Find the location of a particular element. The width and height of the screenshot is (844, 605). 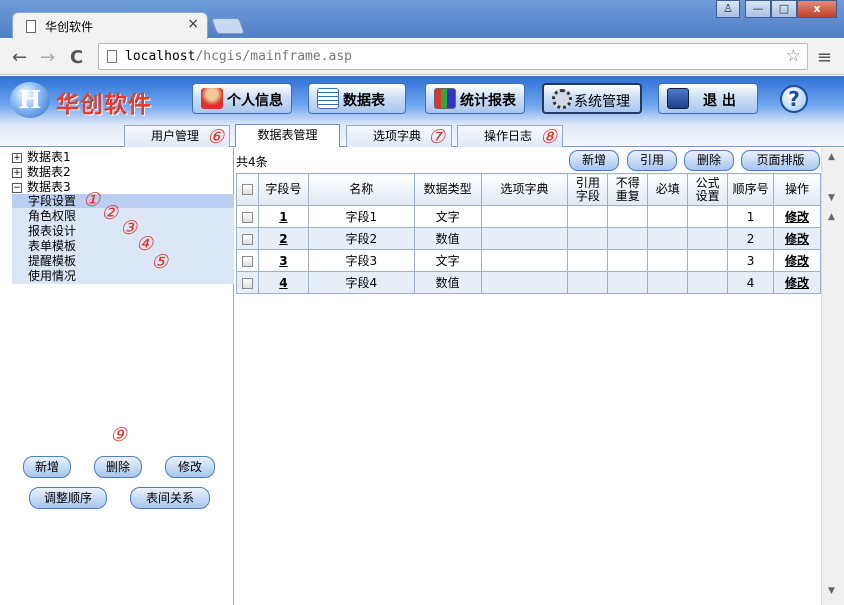

tree-child-usage: 使用情况 is located at coordinates (52, 276).